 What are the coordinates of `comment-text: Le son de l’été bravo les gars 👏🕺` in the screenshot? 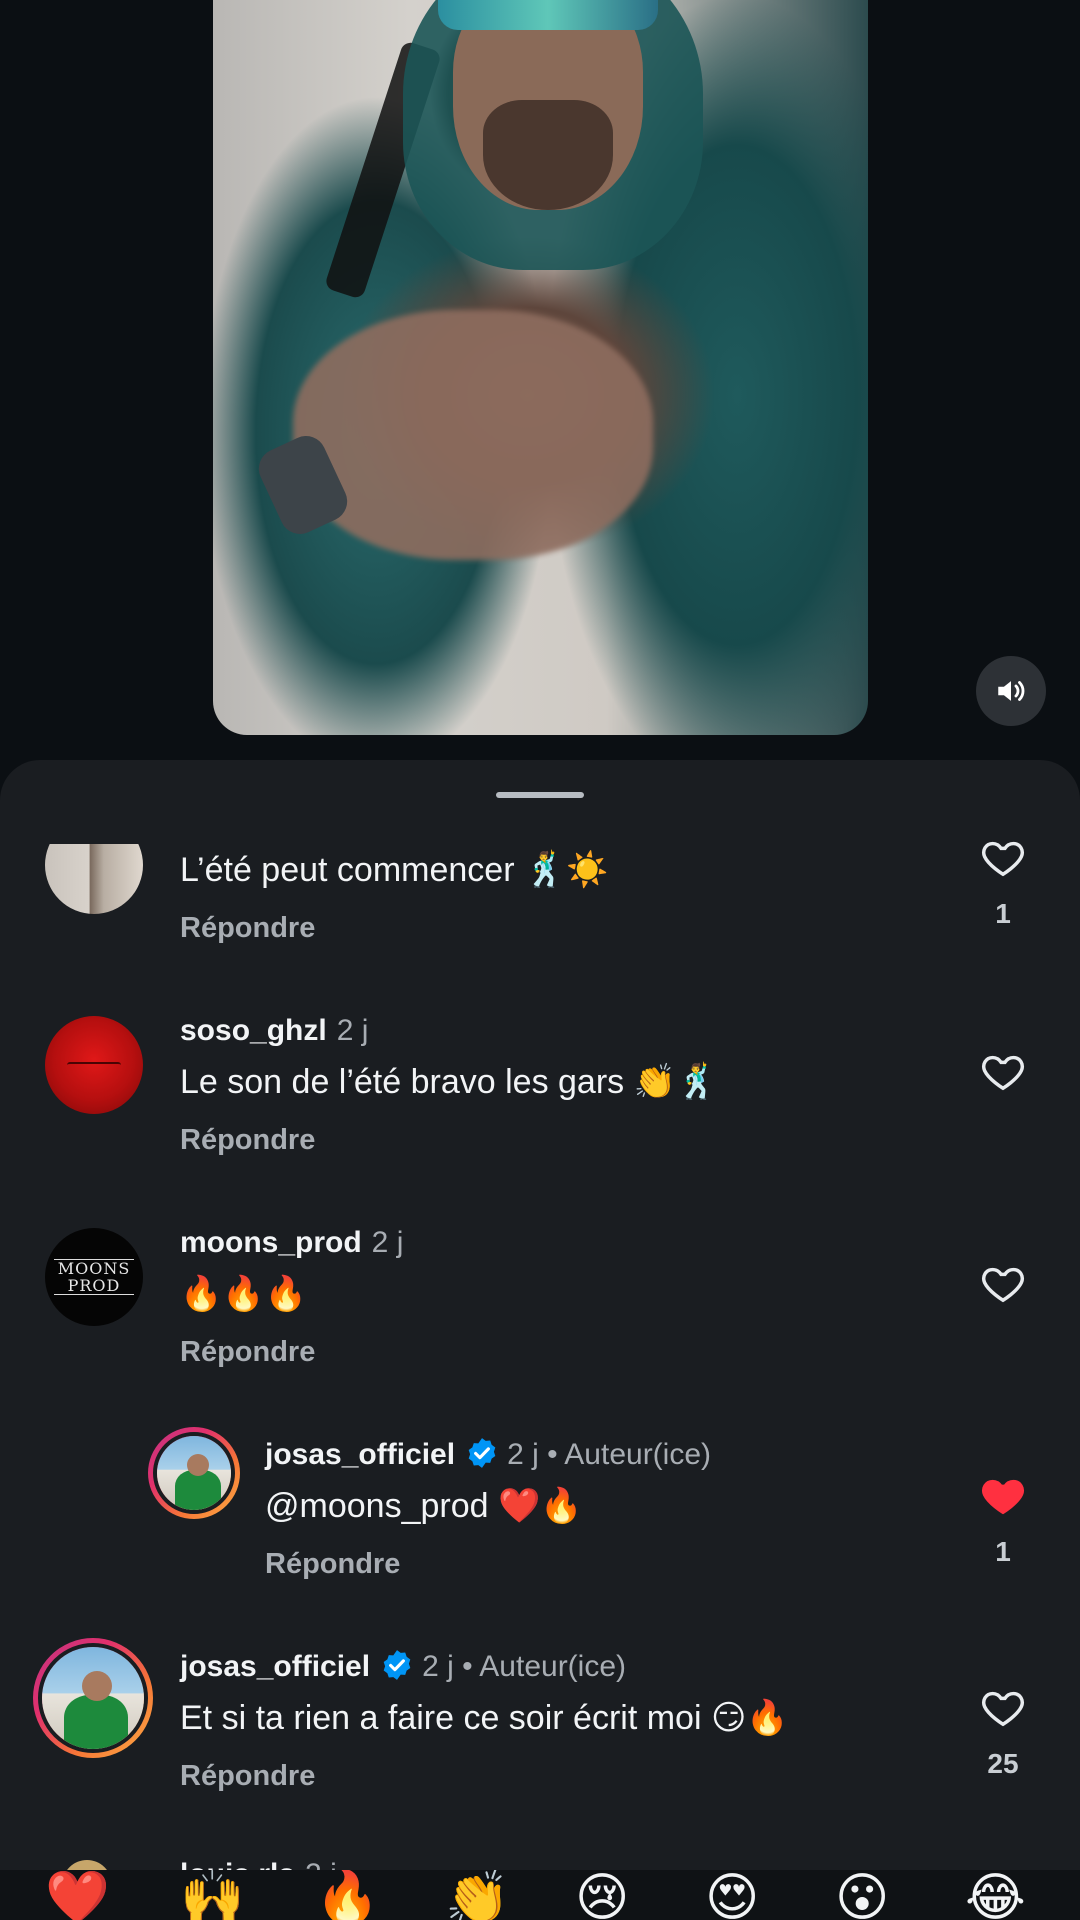 It's located at (449, 1082).